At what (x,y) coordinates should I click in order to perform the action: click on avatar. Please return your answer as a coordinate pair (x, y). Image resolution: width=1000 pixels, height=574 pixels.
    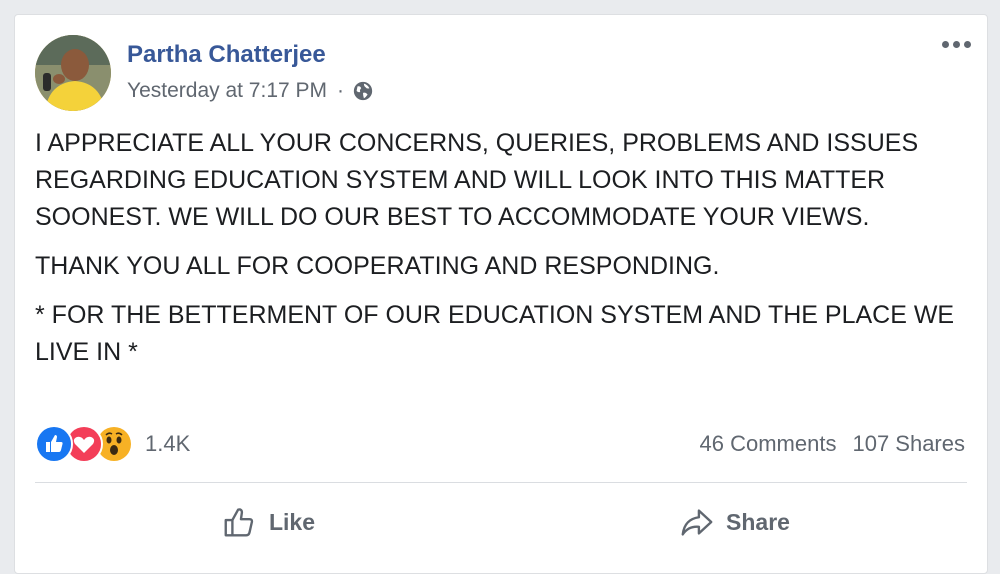
    Looking at the image, I should click on (73, 73).